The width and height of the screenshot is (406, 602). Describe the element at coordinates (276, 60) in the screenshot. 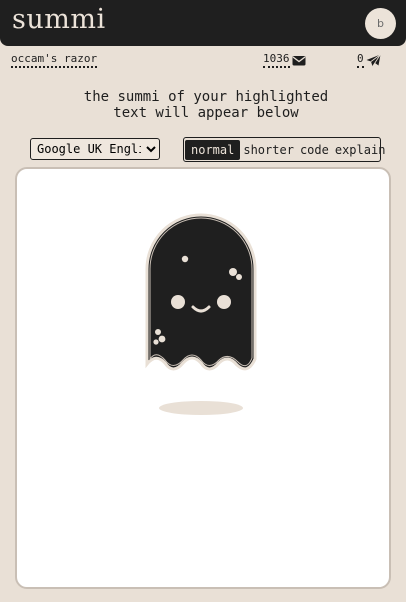

I see `summi-count-value: 1036` at that location.